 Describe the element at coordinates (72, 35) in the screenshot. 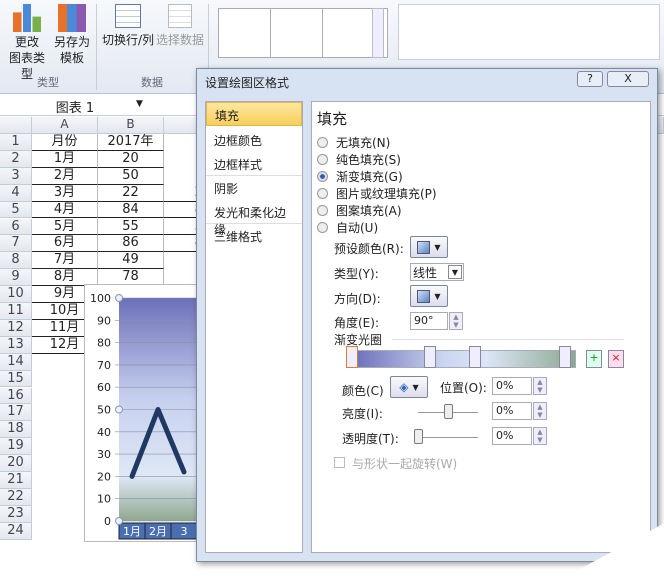

I see `save-as-template-button: 另存为 模板` at that location.